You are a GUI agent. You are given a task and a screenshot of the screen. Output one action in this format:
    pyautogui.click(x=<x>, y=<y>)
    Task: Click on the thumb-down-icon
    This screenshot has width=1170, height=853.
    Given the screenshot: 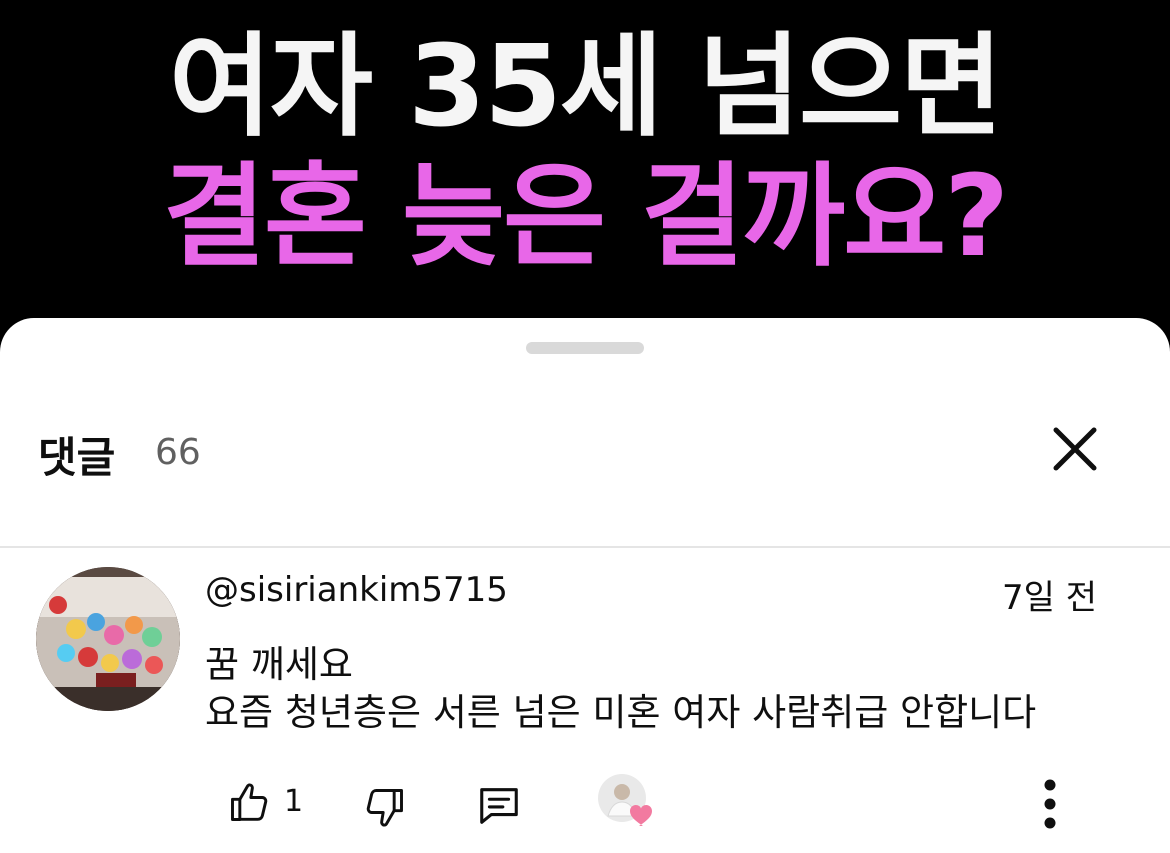 What is the action you would take?
    pyautogui.click(x=384, y=808)
    